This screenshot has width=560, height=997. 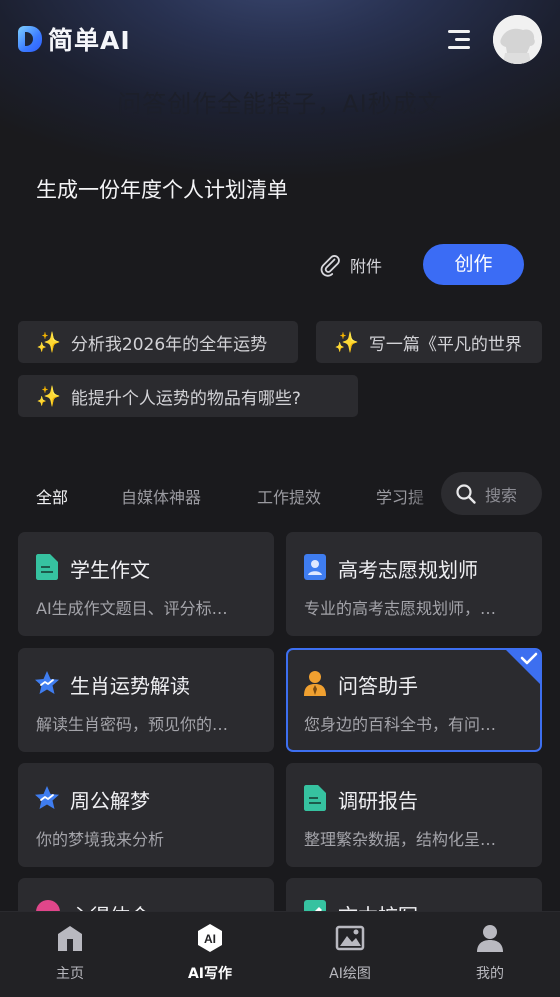 I want to click on hero-title: 问答创作全能搭子，AI秒成文, so click(x=280, y=104).